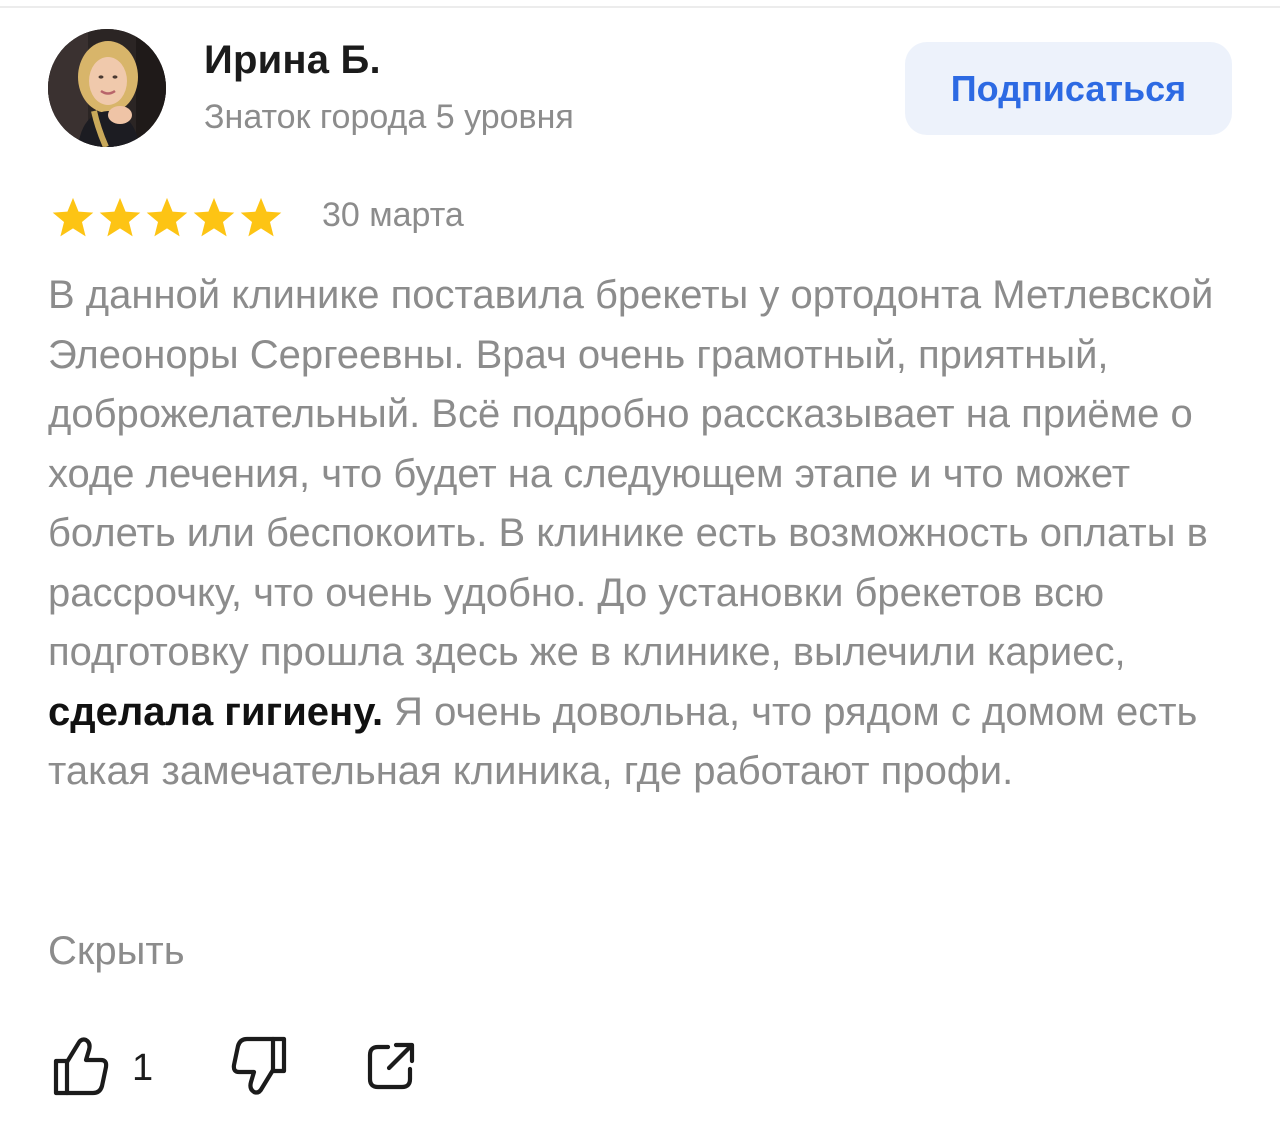  I want to click on thumbs-up-icon, so click(81, 1068).